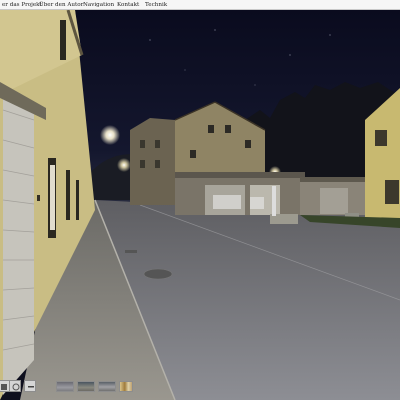 This screenshot has width=400, height=400. What do you see at coordinates (22, 5) in the screenshot?
I see `menu-item-projekt: er das Projekt` at bounding box center [22, 5].